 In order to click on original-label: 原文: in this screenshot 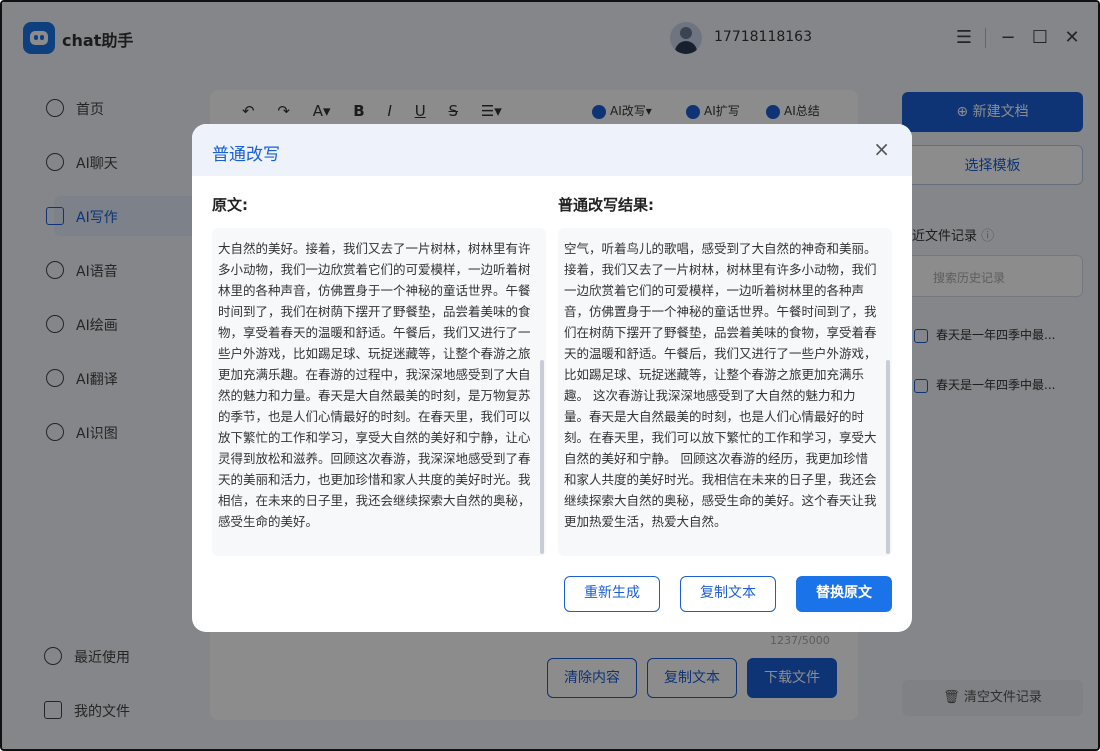, I will do `click(230, 205)`.